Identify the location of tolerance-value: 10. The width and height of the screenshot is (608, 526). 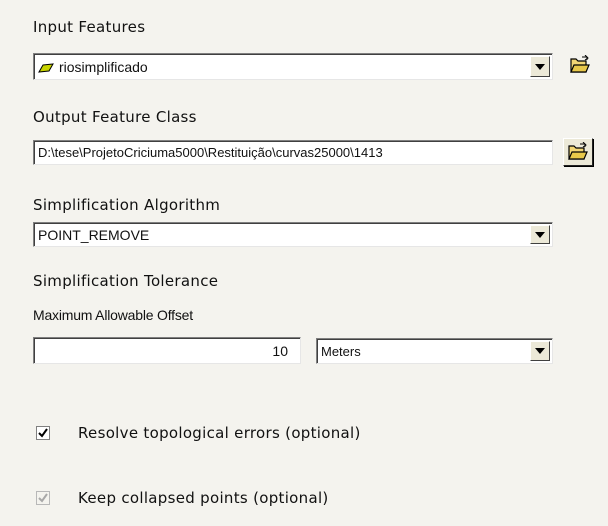
(280, 350).